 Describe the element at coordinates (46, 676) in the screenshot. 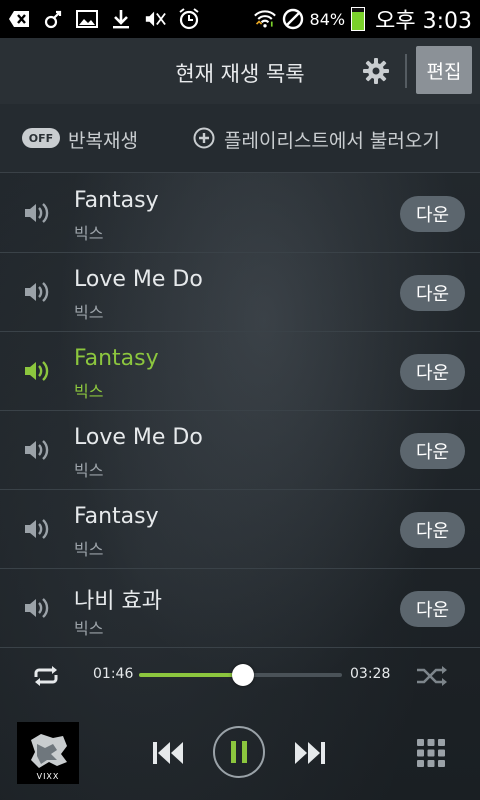

I see `repeat-icon` at that location.